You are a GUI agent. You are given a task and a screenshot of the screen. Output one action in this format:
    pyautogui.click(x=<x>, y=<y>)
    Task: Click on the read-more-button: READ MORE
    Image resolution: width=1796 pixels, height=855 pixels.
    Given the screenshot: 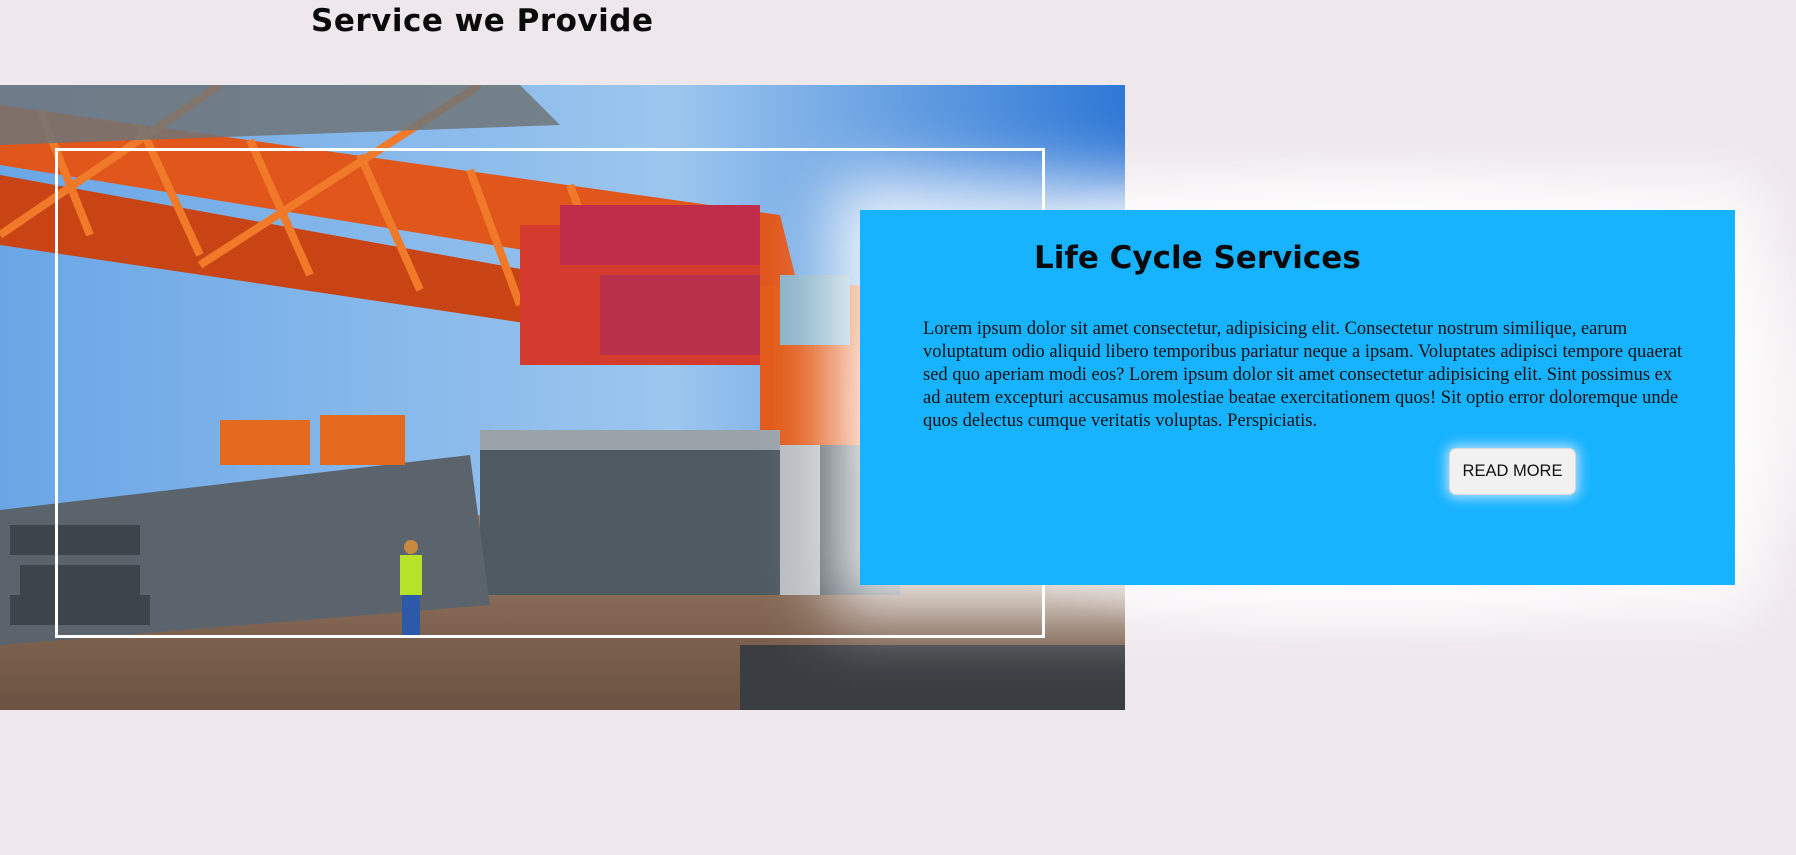 What is the action you would take?
    pyautogui.click(x=1512, y=471)
    